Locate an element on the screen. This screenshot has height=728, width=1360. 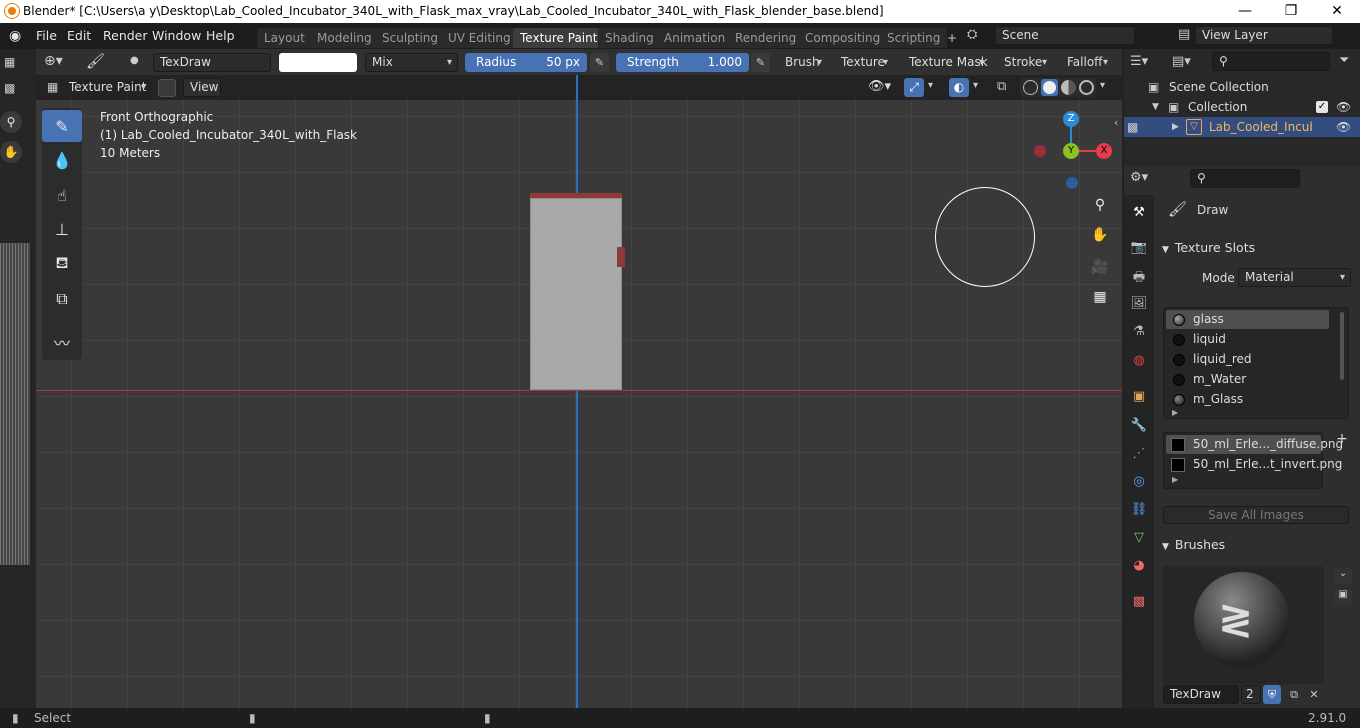
data-tab-icon: ▽ is located at coordinates (1139, 539).